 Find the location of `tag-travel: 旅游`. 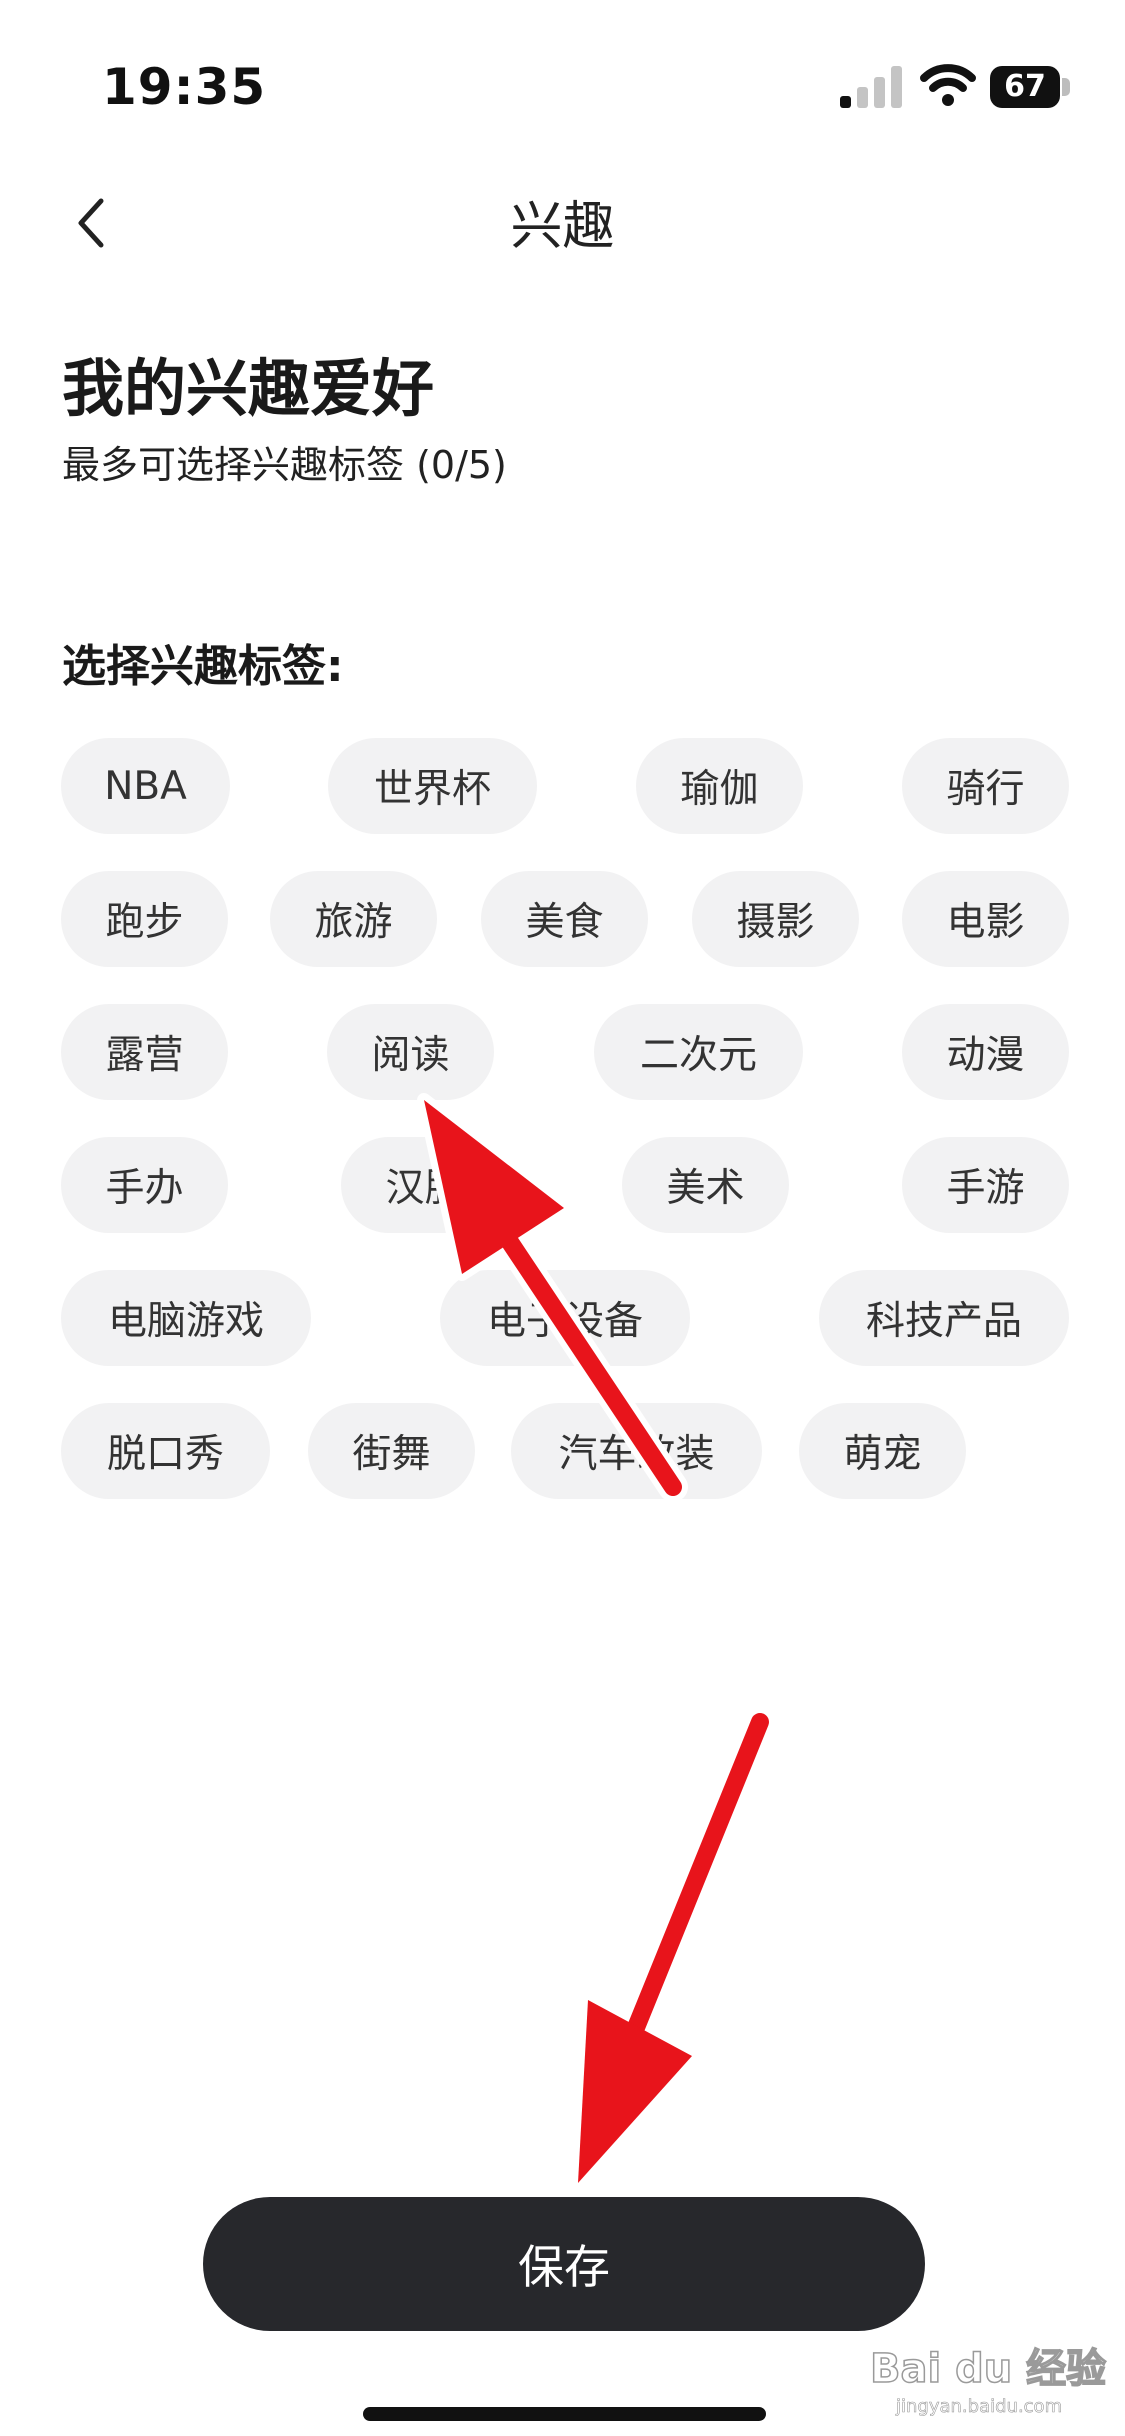

tag-travel: 旅游 is located at coordinates (353, 919).